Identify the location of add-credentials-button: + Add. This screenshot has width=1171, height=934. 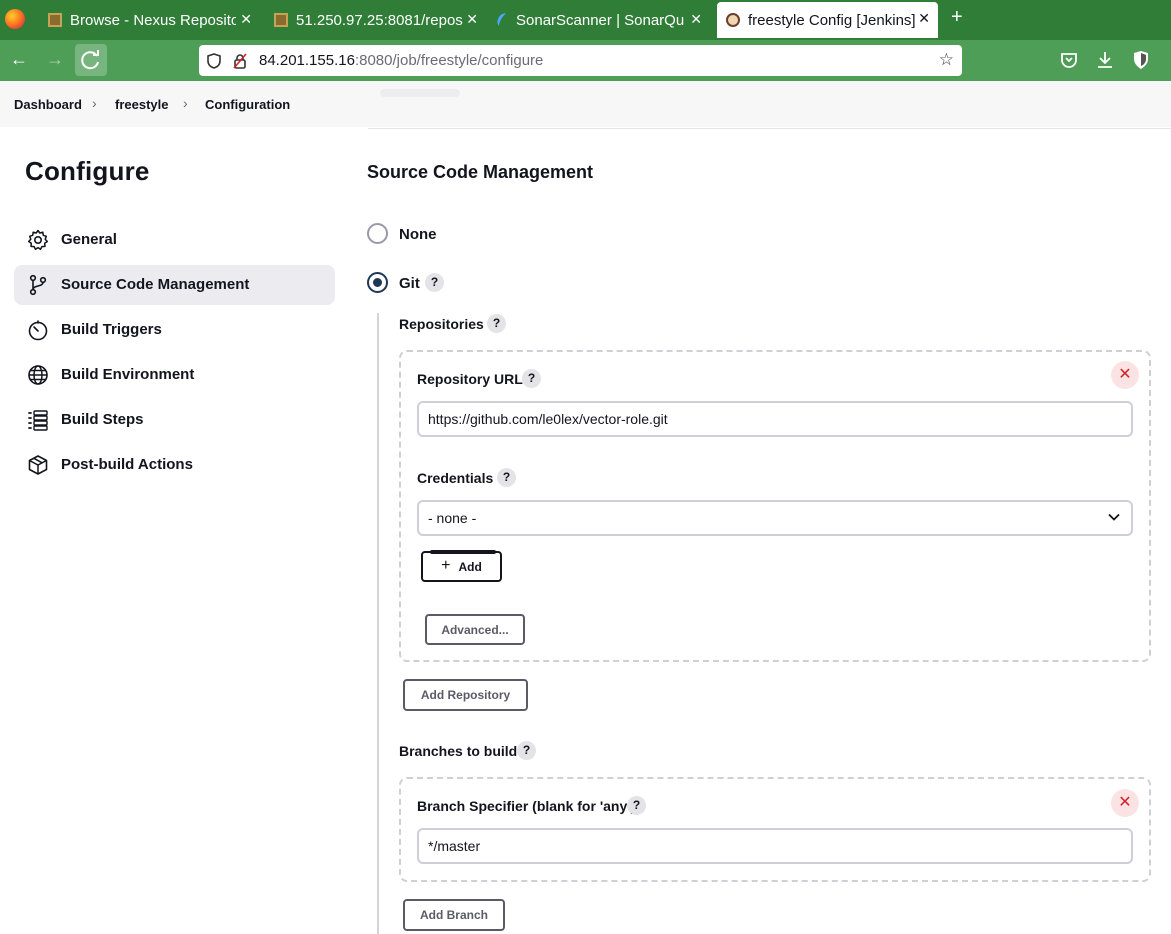
(461, 566).